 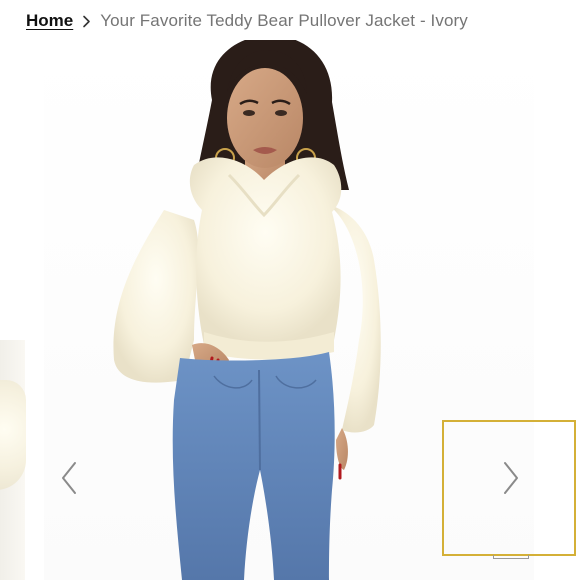 I want to click on chevron-left-icon, so click(x=69, y=480).